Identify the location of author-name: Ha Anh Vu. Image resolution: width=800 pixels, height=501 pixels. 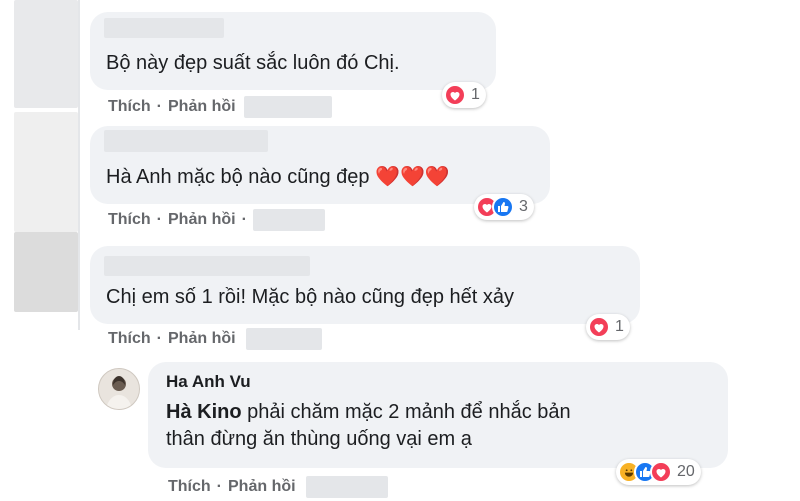
(208, 382).